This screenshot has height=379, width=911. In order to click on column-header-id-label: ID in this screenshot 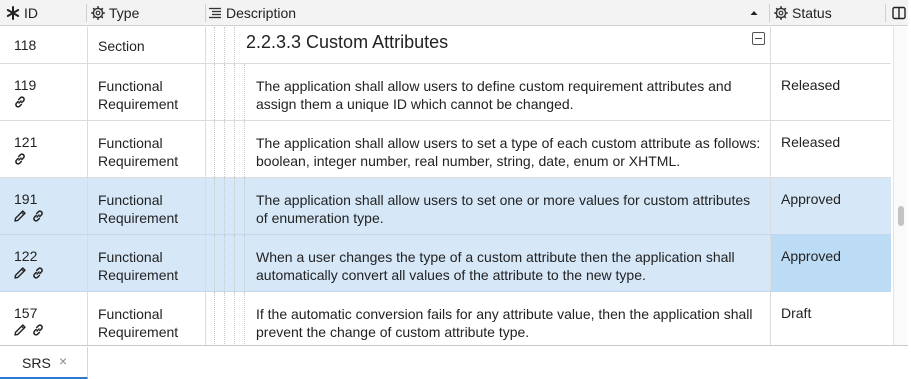, I will do `click(31, 13)`.